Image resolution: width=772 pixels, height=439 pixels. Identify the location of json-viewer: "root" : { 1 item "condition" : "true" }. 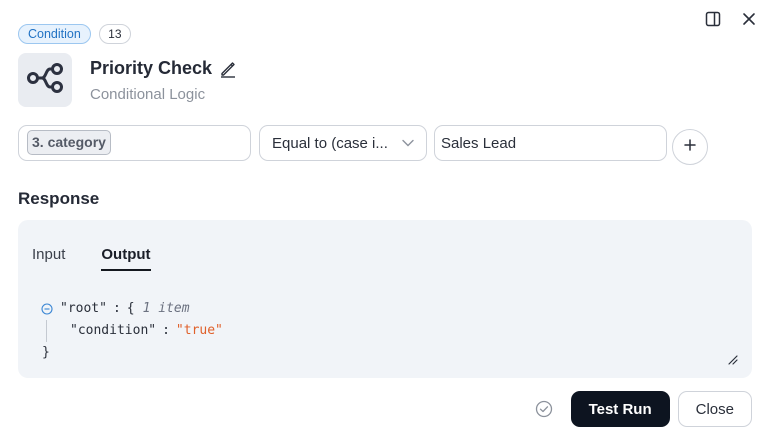
(131, 331).